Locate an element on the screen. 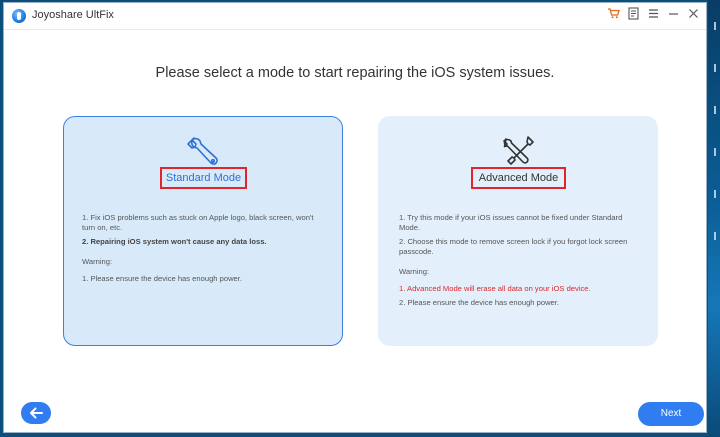 Image resolution: width=720 pixels, height=437 pixels. desktop-background is located at coordinates (714, 218).